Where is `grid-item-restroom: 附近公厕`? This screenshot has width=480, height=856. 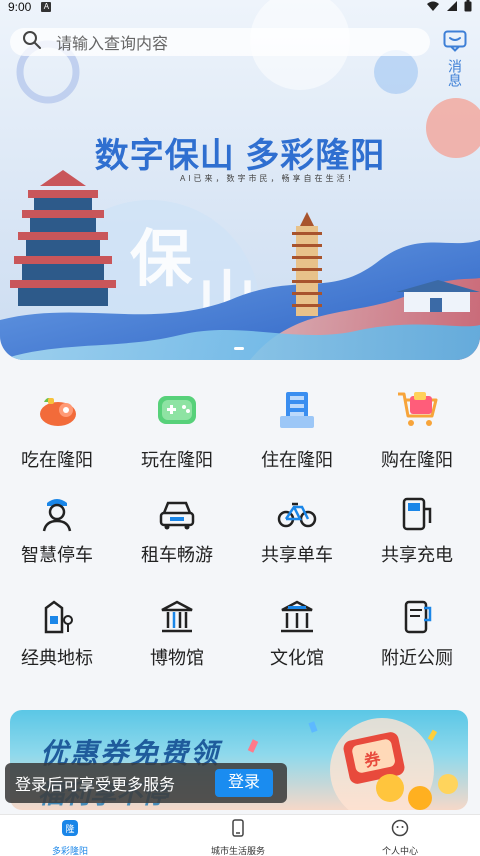 grid-item-restroom: 附近公厕 is located at coordinates (417, 631).